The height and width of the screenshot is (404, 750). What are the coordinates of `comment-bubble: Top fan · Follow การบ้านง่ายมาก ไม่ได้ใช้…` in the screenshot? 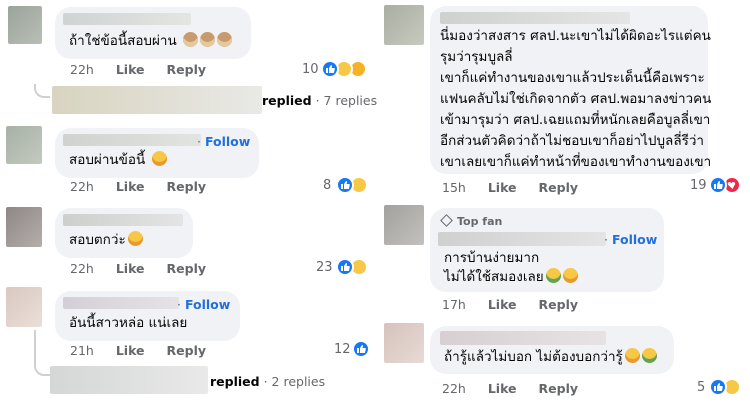 It's located at (547, 250).